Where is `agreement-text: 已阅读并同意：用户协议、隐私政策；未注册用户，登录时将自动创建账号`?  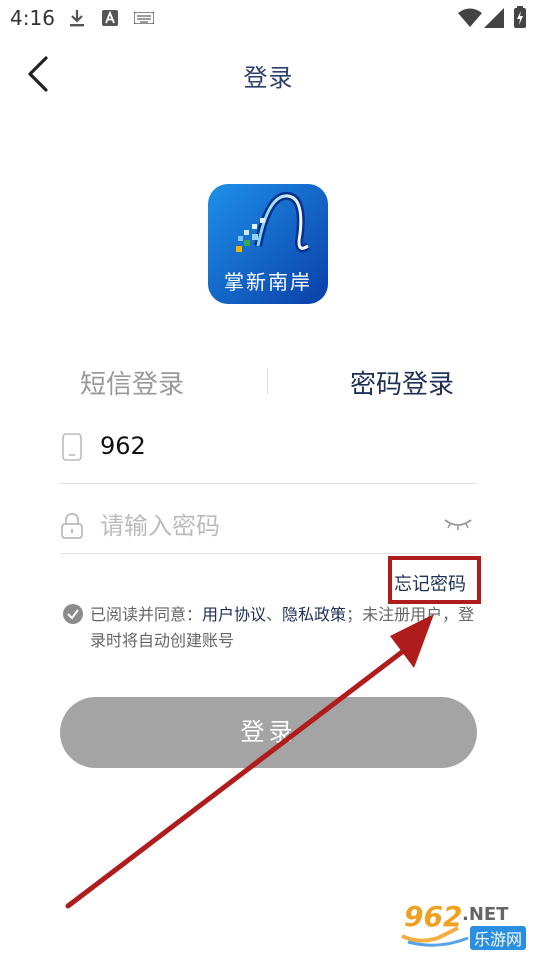 agreement-text: 已阅读并同意：用户协议、隐私政策；未注册用户，登录时将自动创建账号 is located at coordinates (285, 628).